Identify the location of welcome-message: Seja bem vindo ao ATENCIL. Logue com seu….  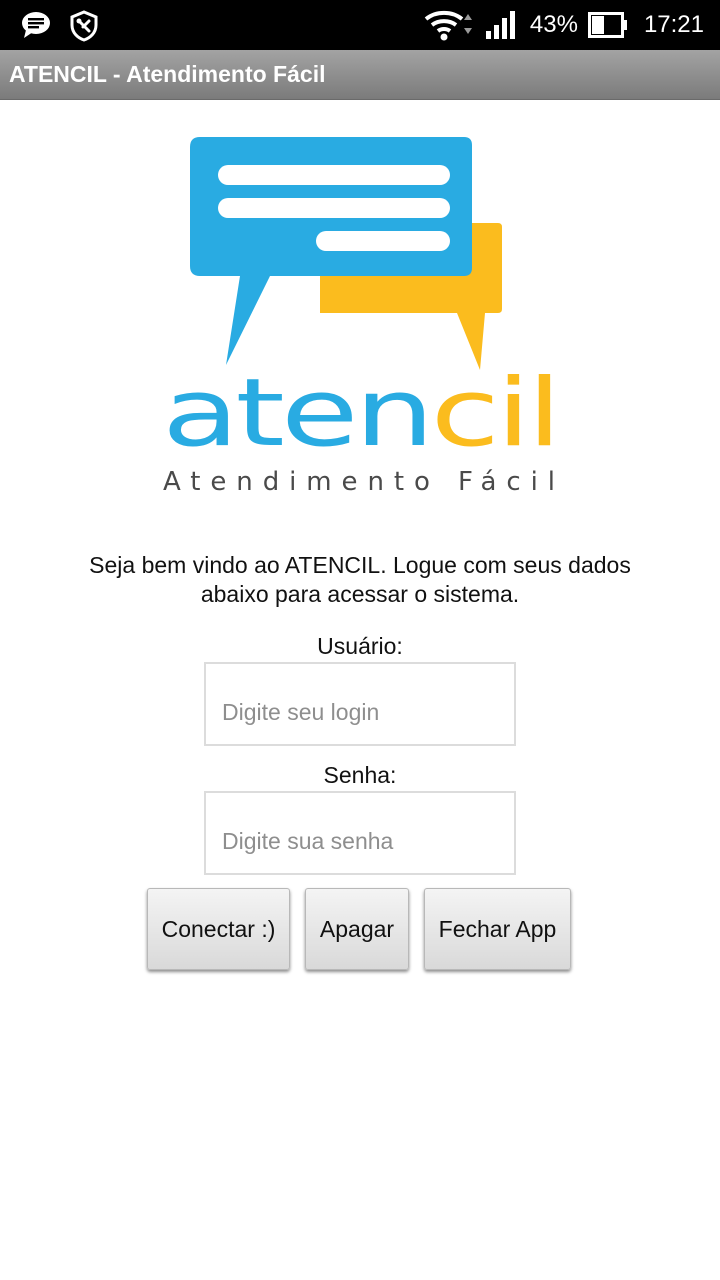
(360, 580).